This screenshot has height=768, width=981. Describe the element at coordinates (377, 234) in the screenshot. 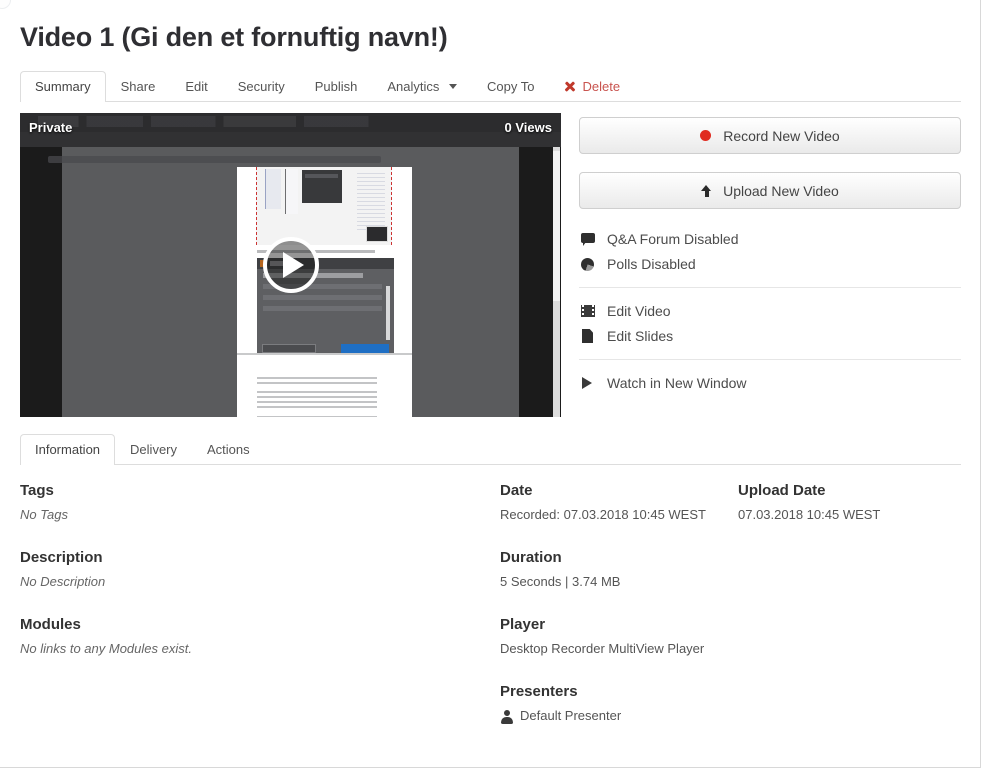

I see `thumb-mini-webcam-pip` at that location.